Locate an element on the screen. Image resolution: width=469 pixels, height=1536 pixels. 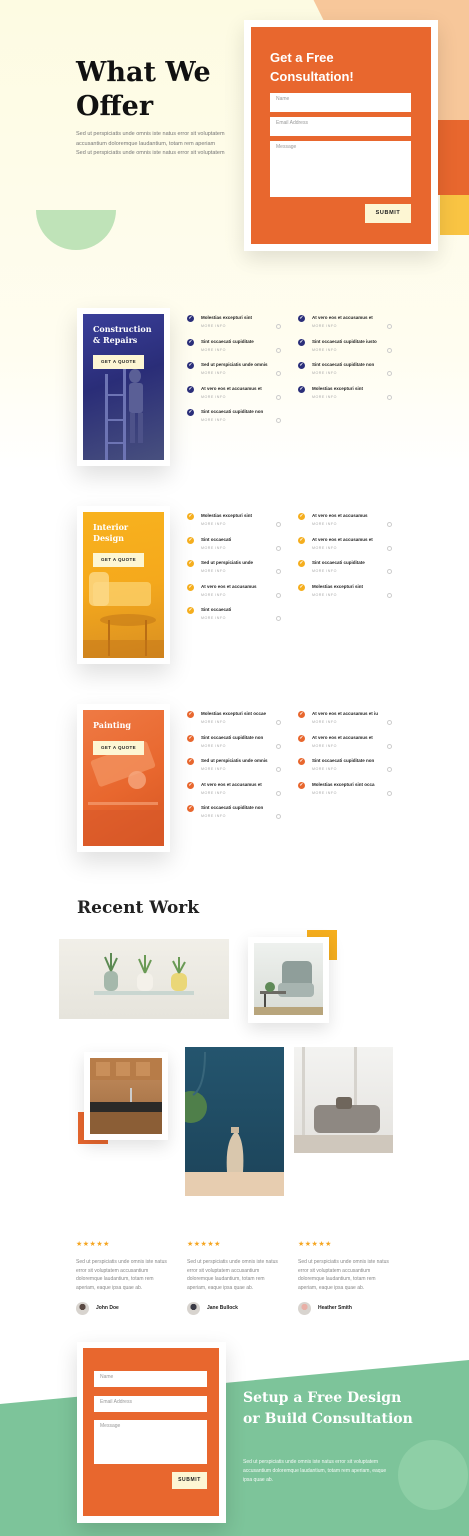
name-field: Name is located at coordinates (340, 102).